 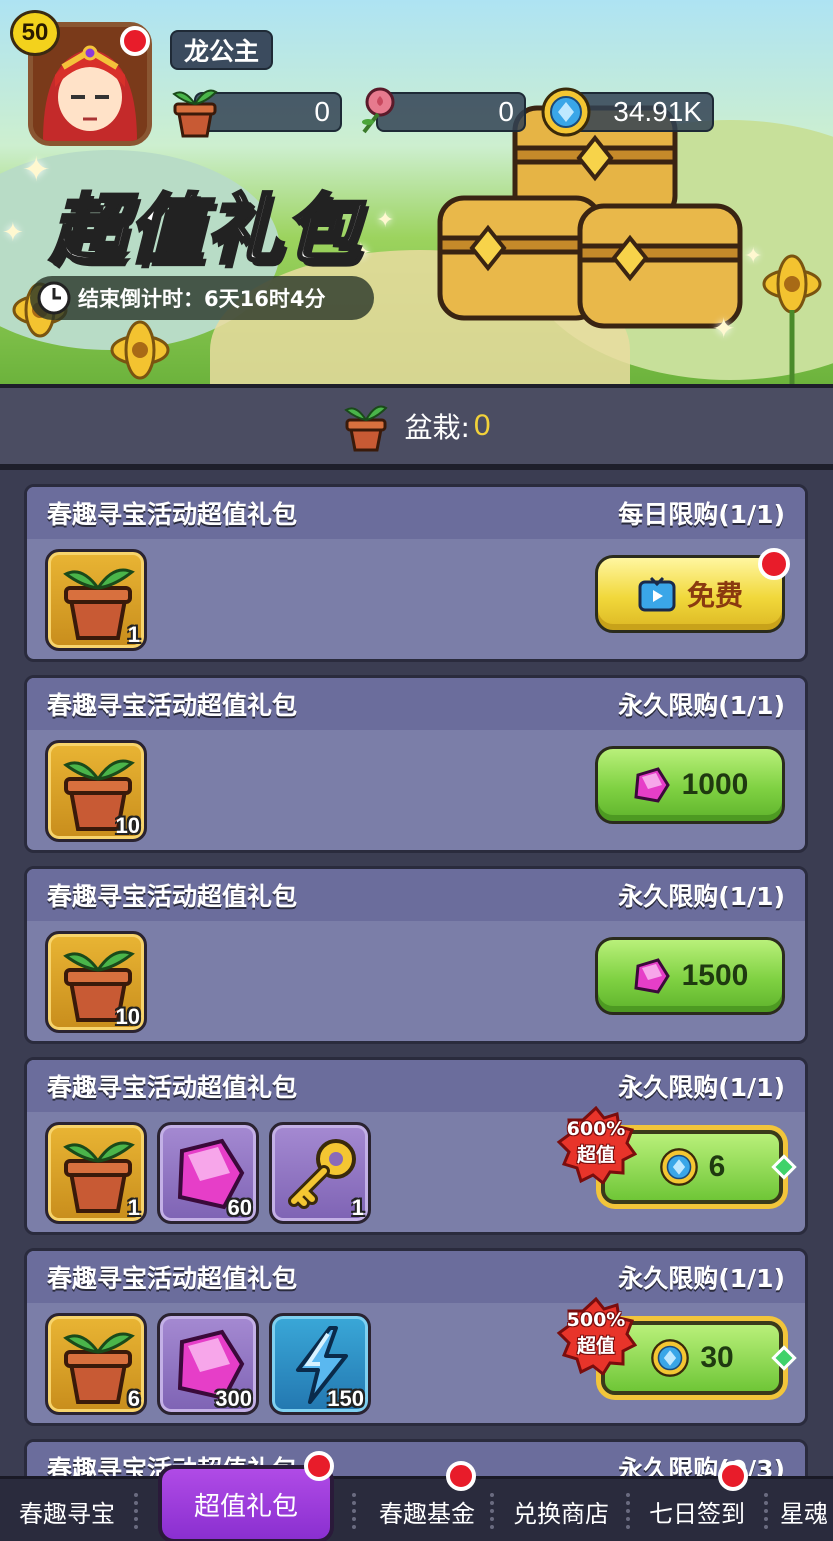 I want to click on reward-item-gem: 60, so click(x=208, y=1173).